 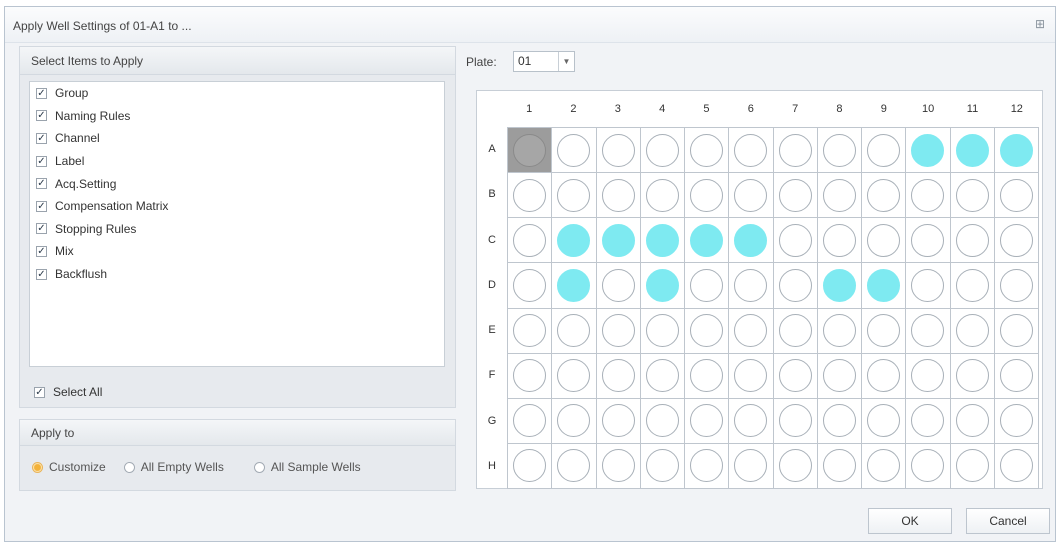 What do you see at coordinates (492, 375) in the screenshot?
I see `row-header: F` at bounding box center [492, 375].